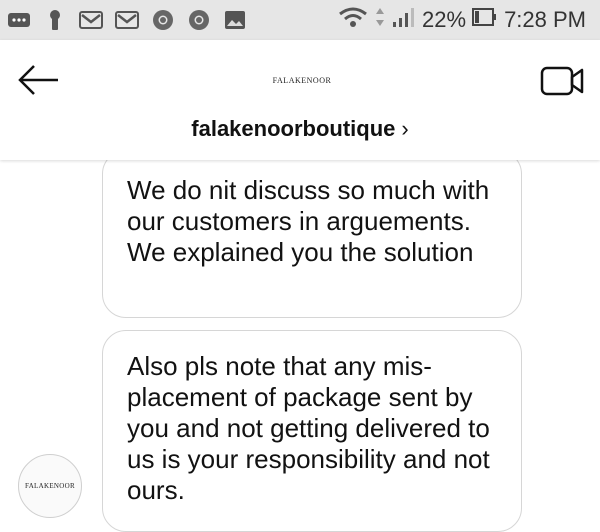 The height and width of the screenshot is (532, 600). What do you see at coordinates (563, 81) in the screenshot?
I see `video-call-icon` at bounding box center [563, 81].